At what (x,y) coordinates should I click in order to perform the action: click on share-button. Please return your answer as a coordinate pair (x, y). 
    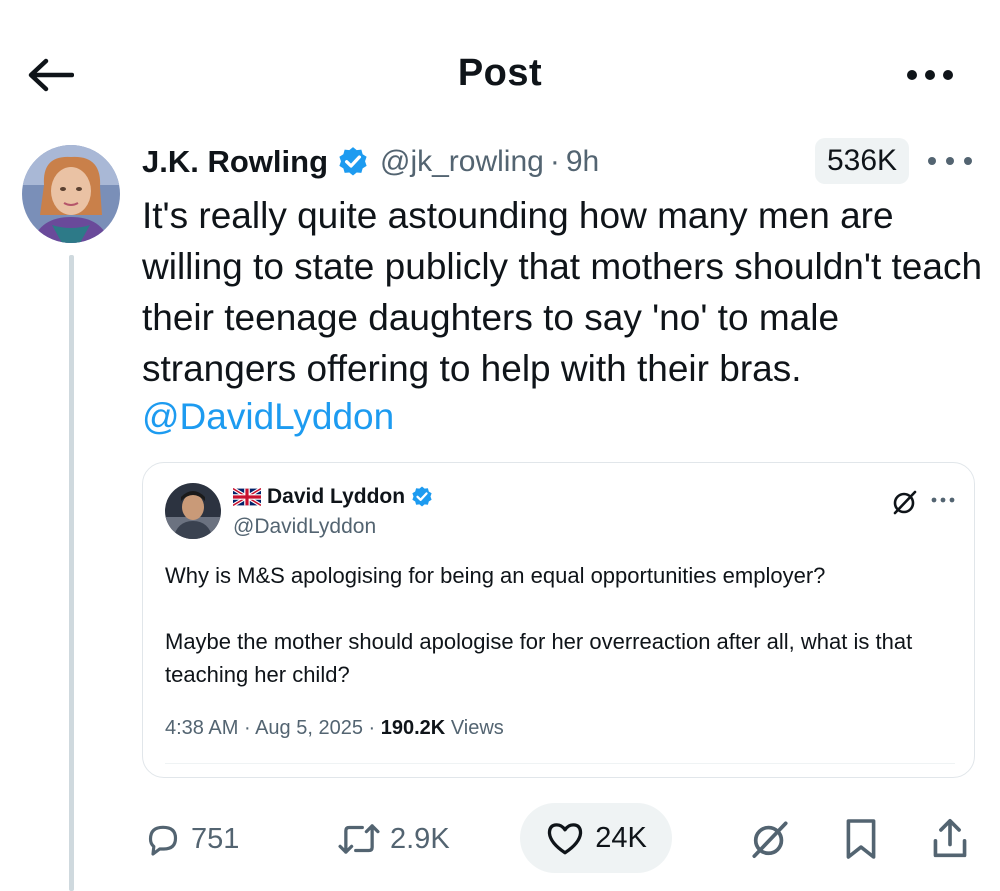
    Looking at the image, I should click on (950, 839).